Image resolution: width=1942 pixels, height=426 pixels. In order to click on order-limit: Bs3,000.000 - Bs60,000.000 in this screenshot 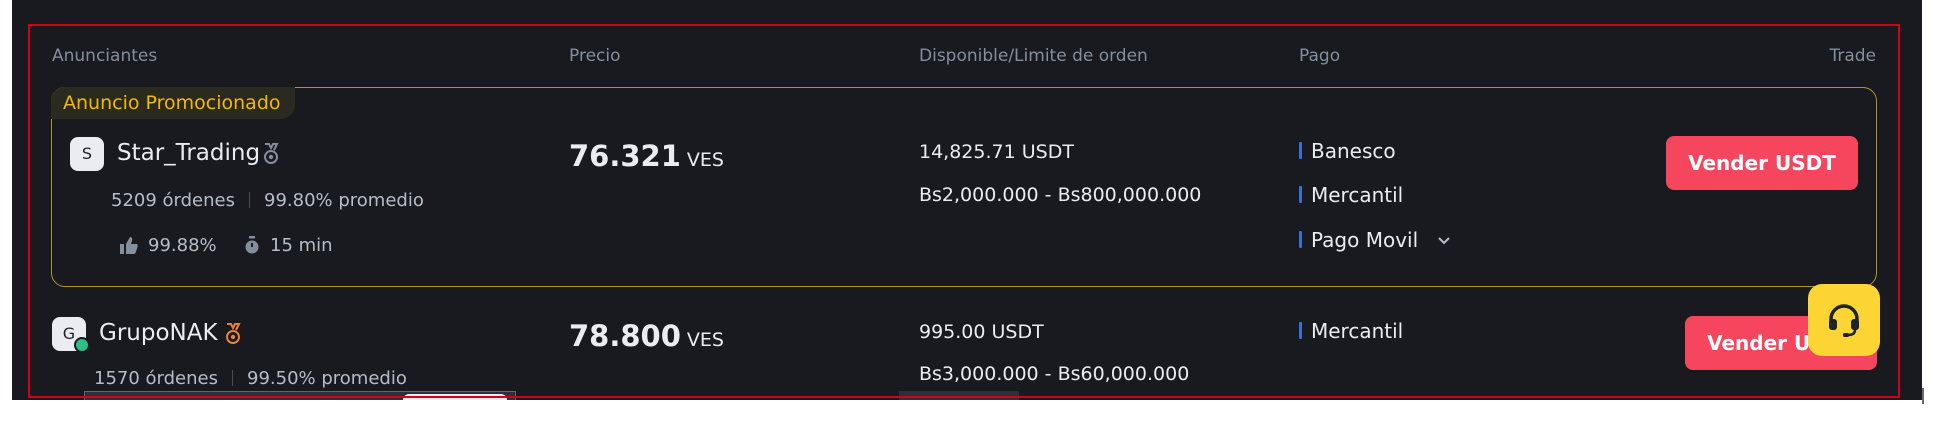, I will do `click(1054, 374)`.